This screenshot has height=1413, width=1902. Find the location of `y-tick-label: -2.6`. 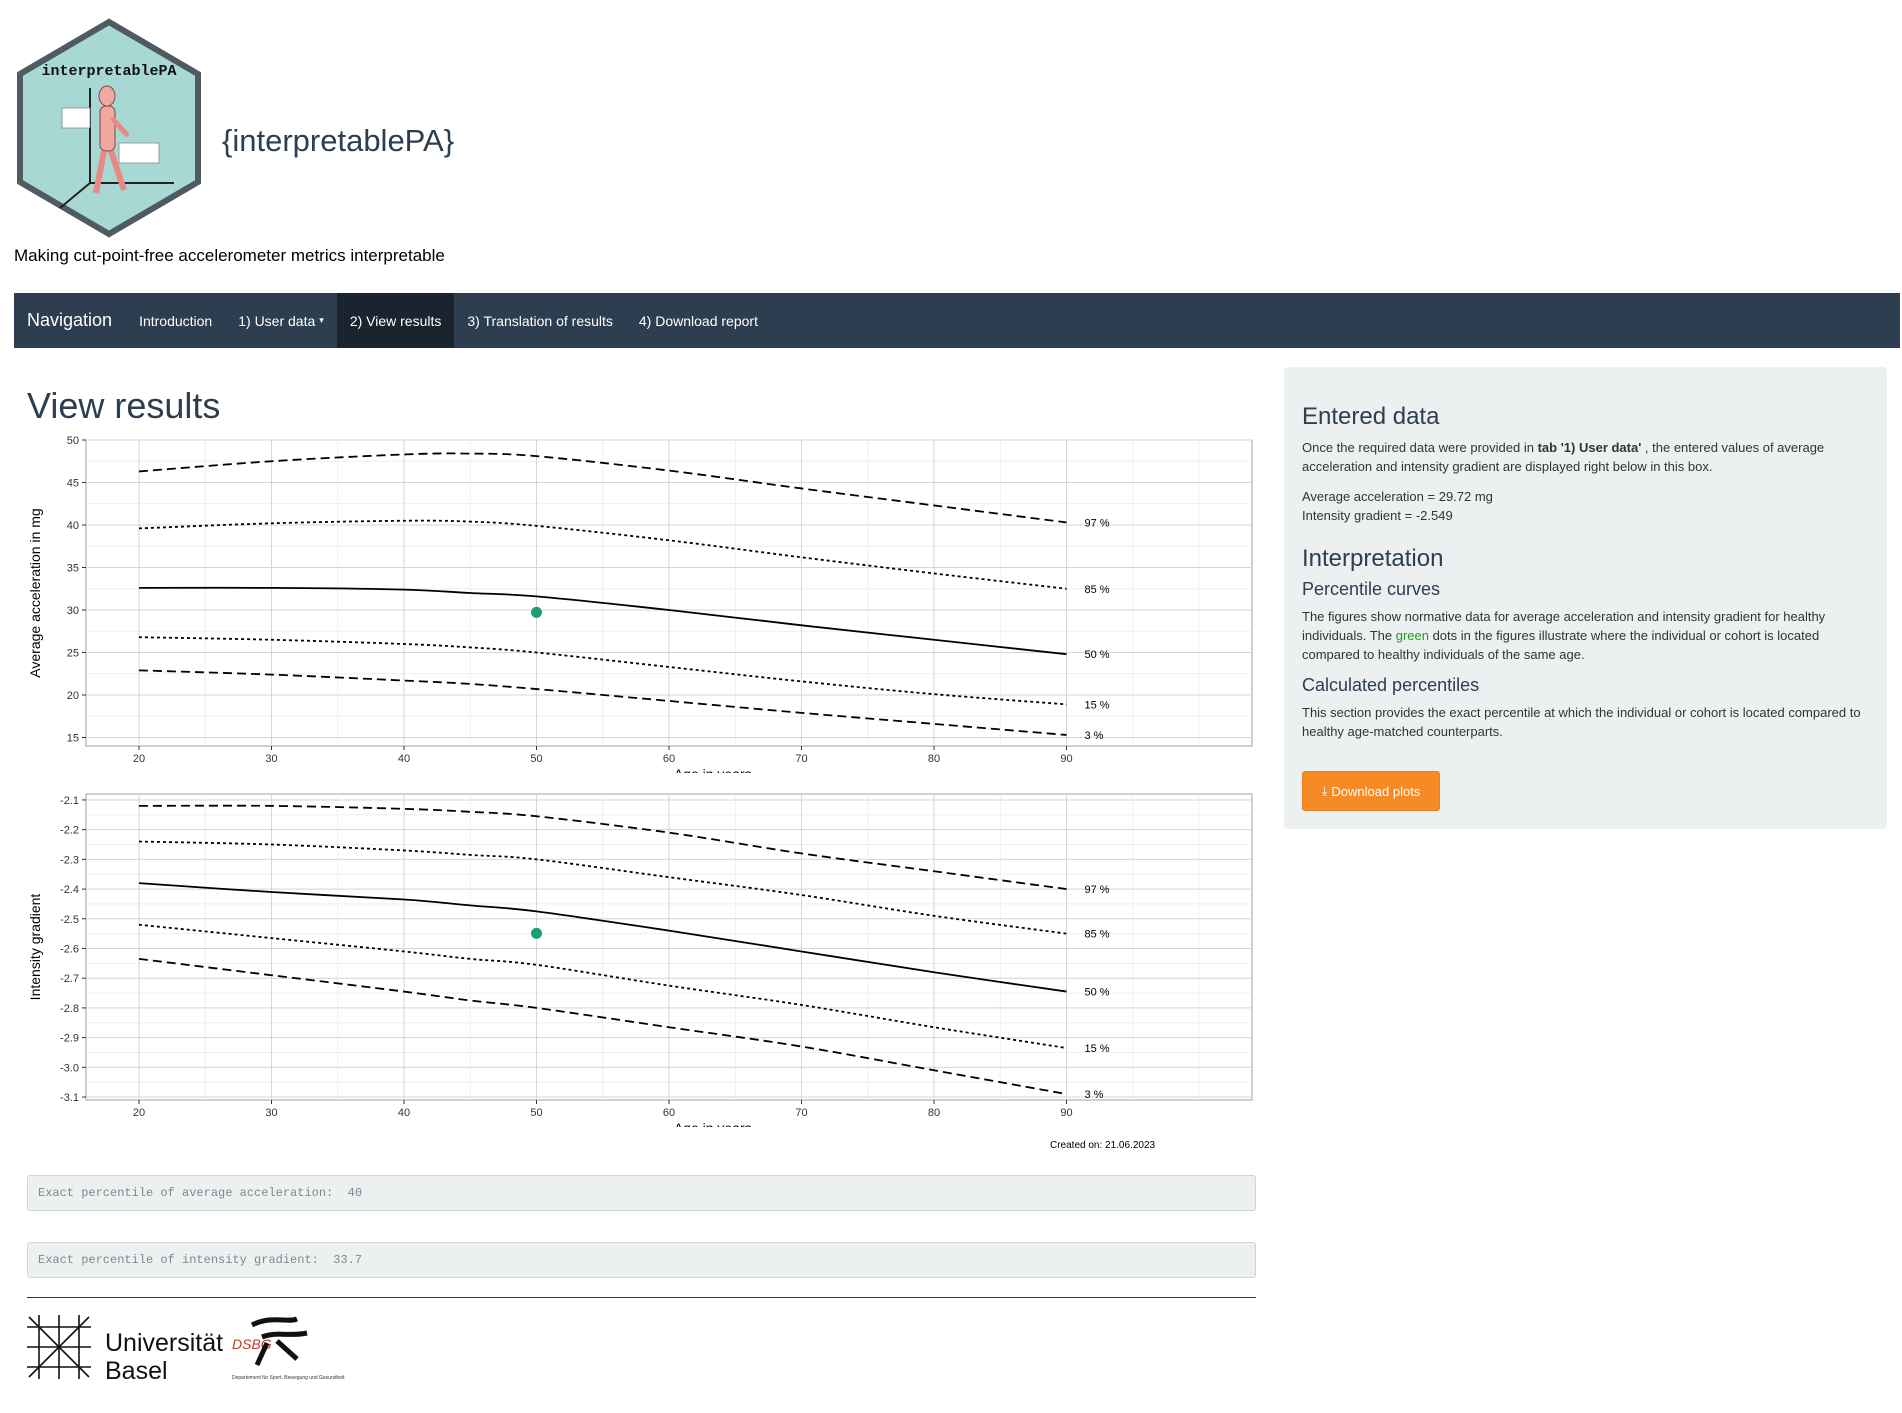

y-tick-label: -2.6 is located at coordinates (69, 949).